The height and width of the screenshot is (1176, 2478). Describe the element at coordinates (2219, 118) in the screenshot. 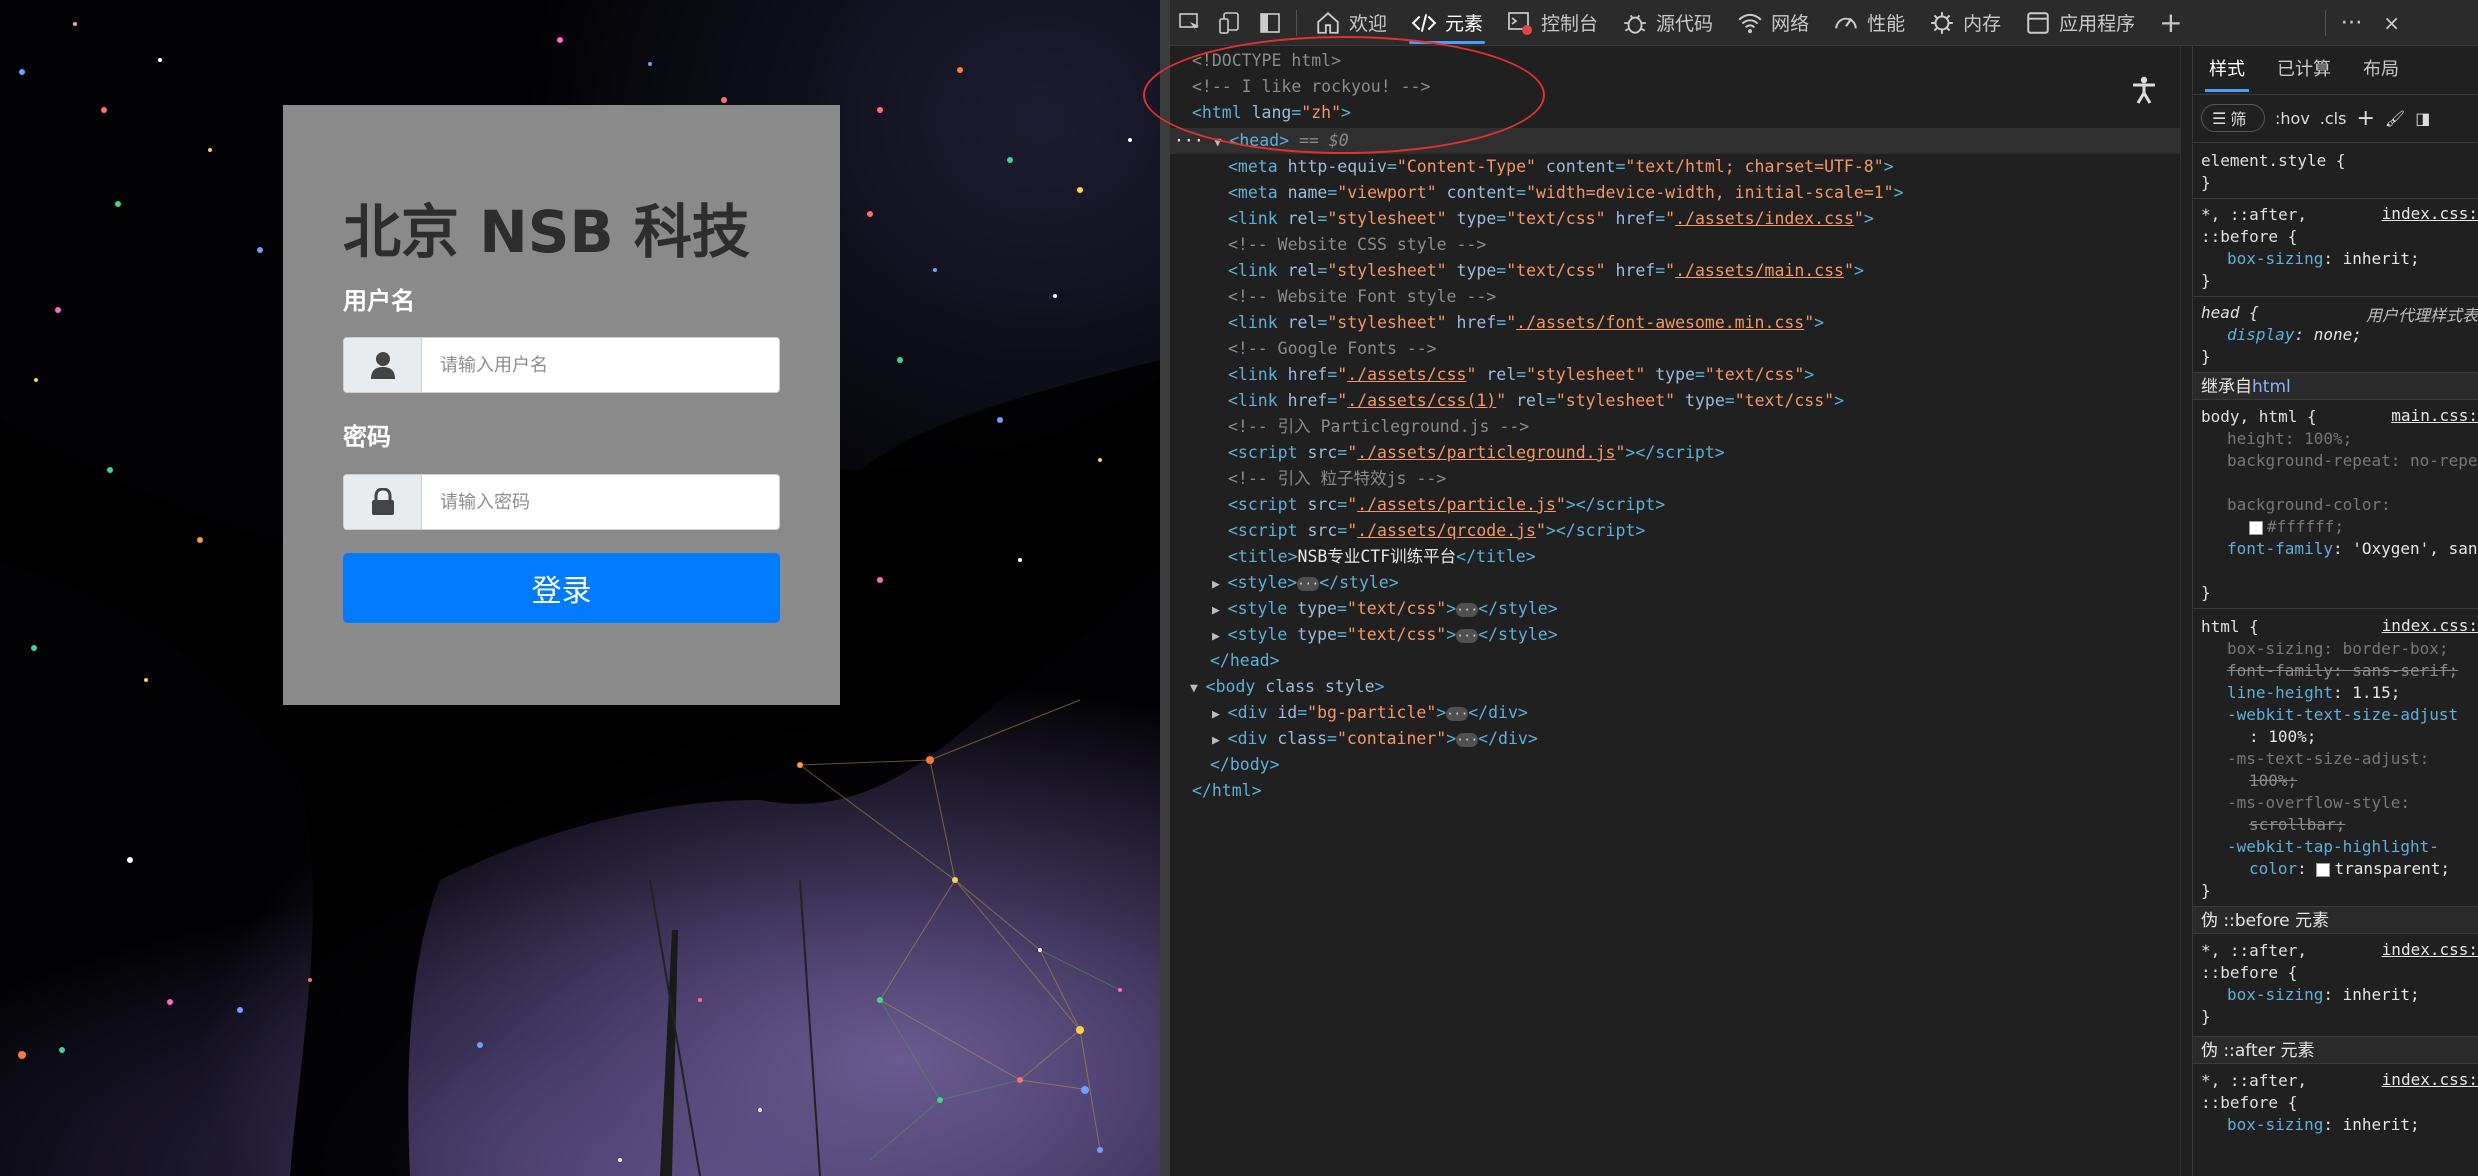

I see `filter-icon: ☰` at that location.